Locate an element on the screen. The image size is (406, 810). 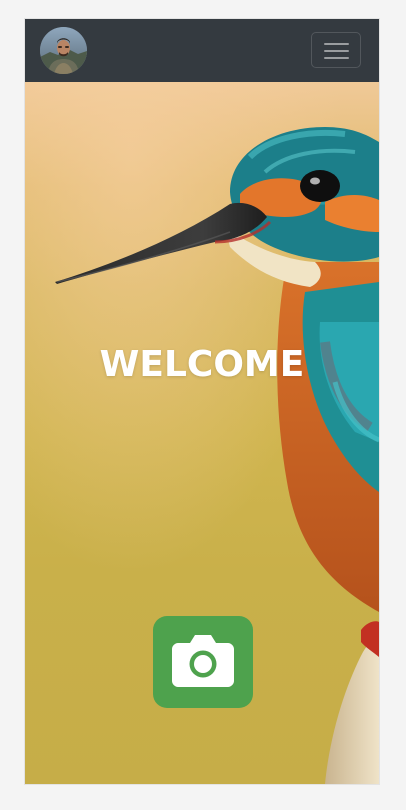
menu-toggle-button is located at coordinates (336, 50).